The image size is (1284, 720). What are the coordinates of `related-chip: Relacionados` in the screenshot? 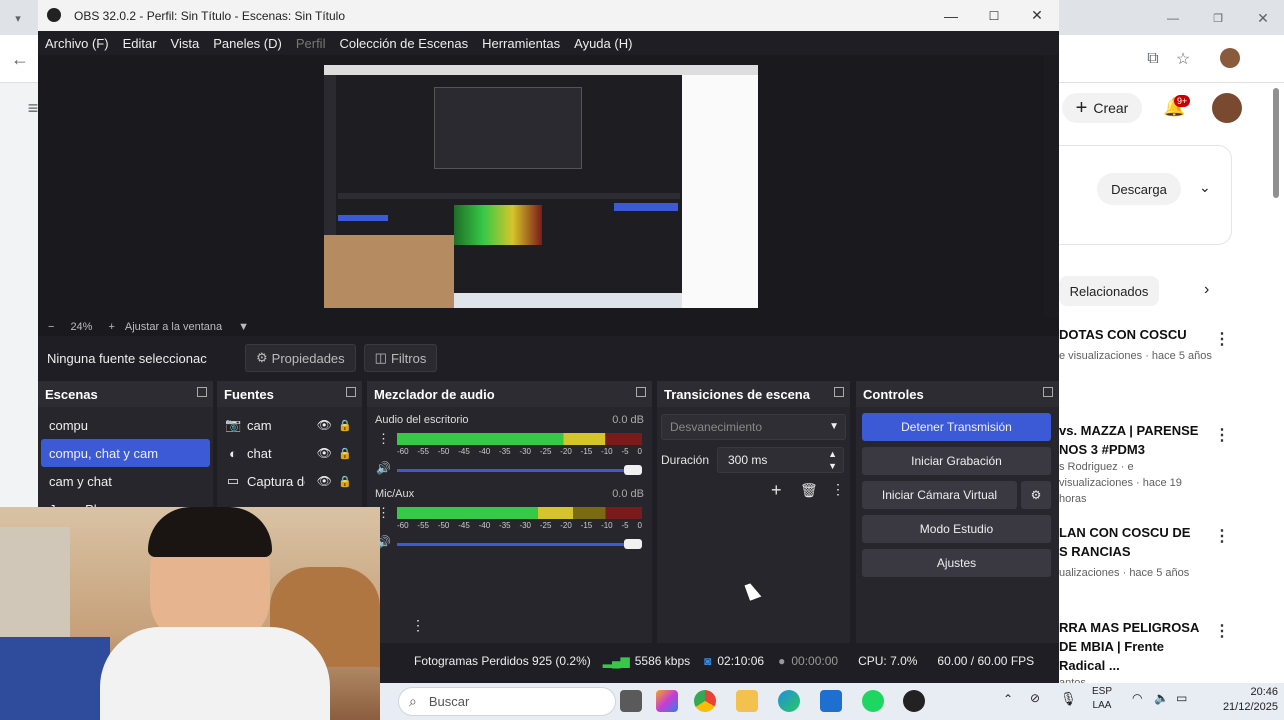 It's located at (1109, 291).